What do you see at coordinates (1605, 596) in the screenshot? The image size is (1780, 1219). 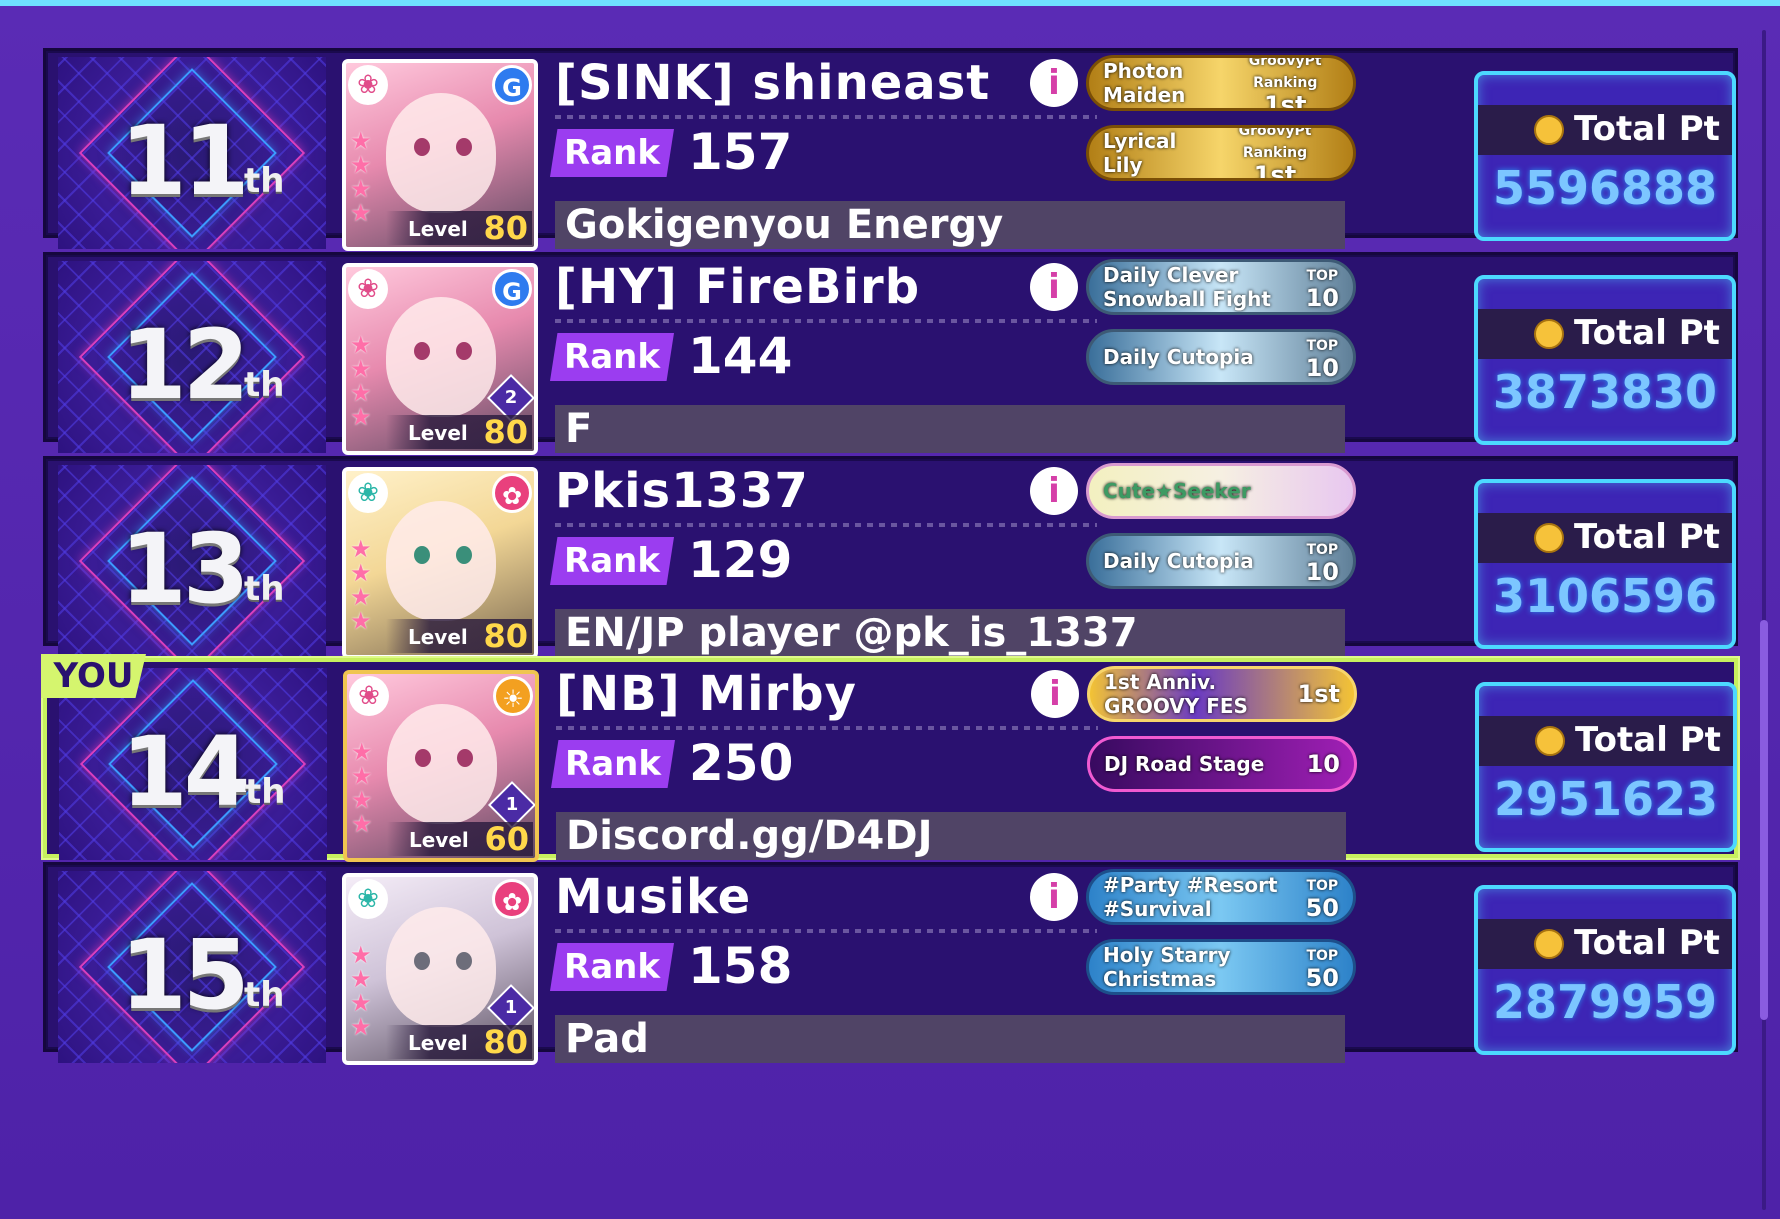 I see `total-points-value: 3106596` at bounding box center [1605, 596].